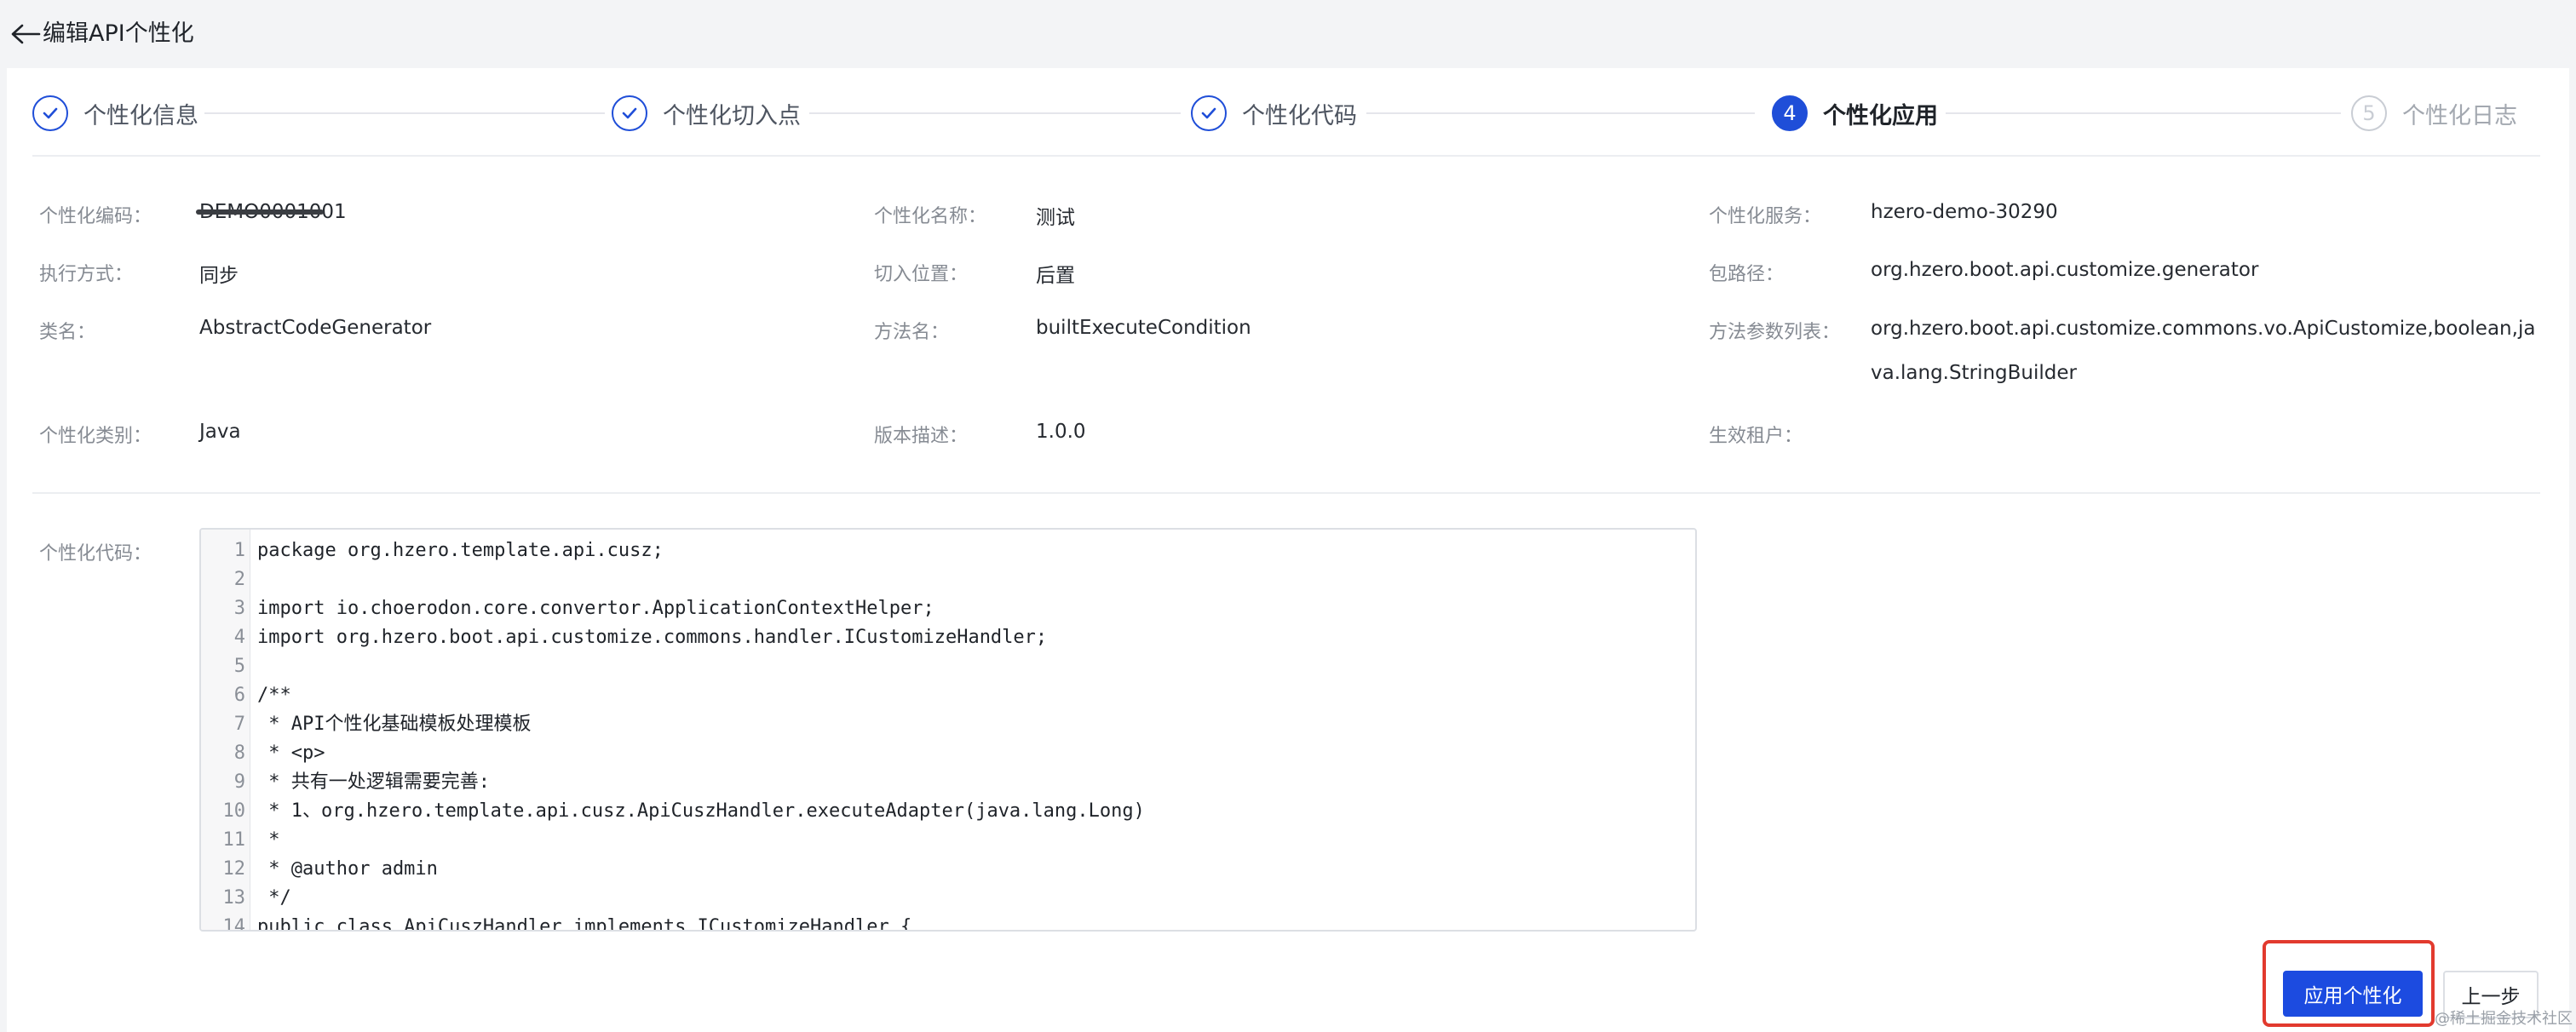  Describe the element at coordinates (1881, 116) in the screenshot. I see `step-label: 个性化应用` at that location.